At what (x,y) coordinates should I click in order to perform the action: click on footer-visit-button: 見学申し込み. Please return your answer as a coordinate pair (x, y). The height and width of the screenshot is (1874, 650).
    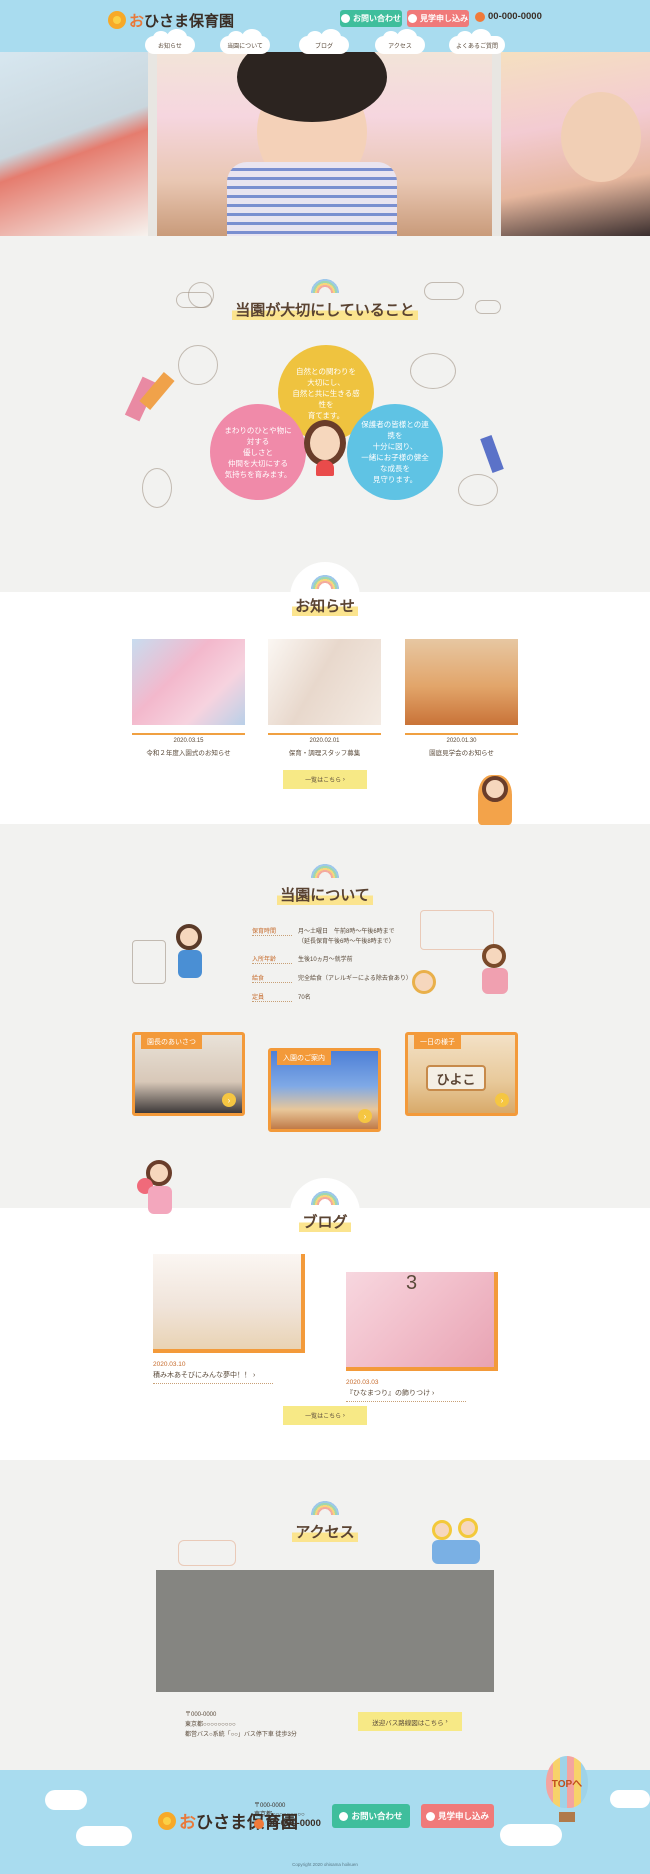
    Looking at the image, I should click on (457, 1816).